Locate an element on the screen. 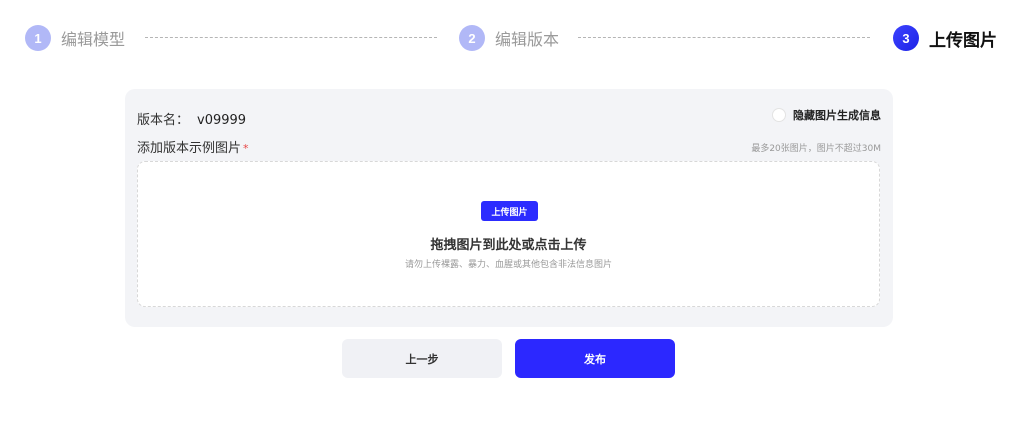 Image resolution: width=1017 pixels, height=437 pixels. hide-info-toggle: 隐藏图片生成信息 is located at coordinates (826, 115).